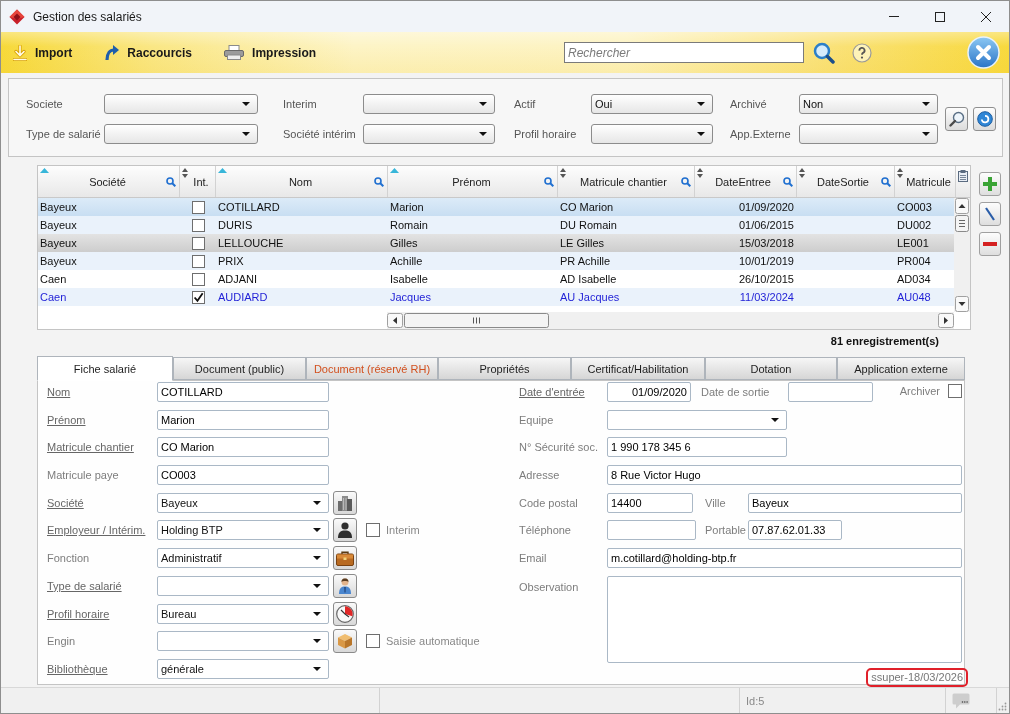 This screenshot has width=1010, height=714. I want to click on column-header: DateSortie, so click(846, 181).